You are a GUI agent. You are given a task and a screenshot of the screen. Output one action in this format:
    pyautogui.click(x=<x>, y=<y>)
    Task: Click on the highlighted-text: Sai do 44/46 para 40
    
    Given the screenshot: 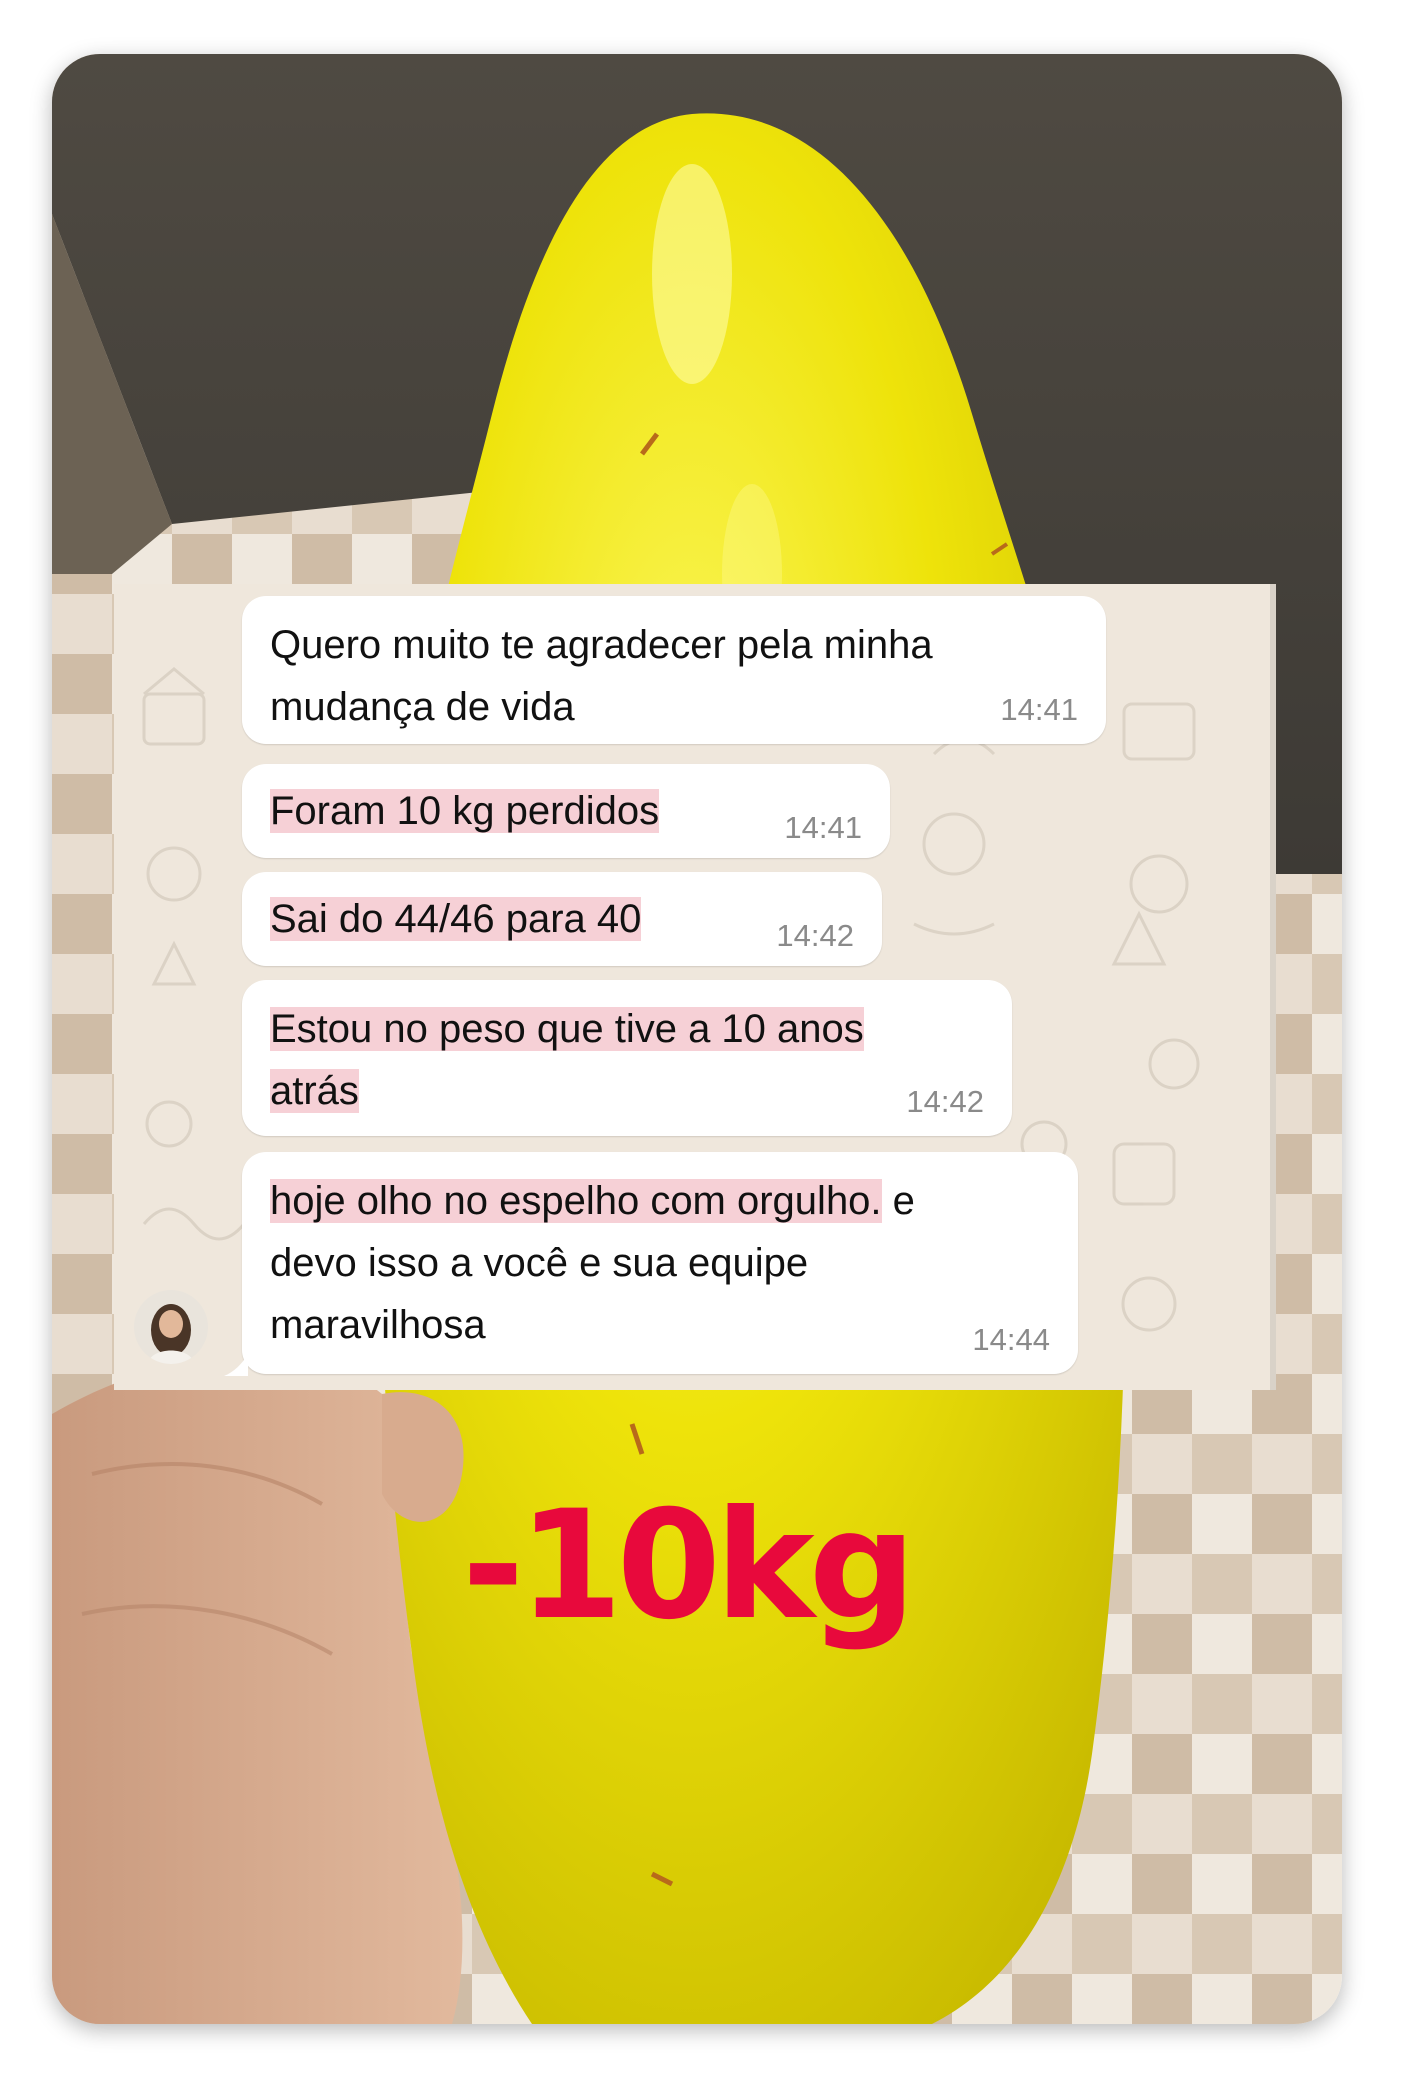 What is the action you would take?
    pyautogui.click(x=456, y=919)
    